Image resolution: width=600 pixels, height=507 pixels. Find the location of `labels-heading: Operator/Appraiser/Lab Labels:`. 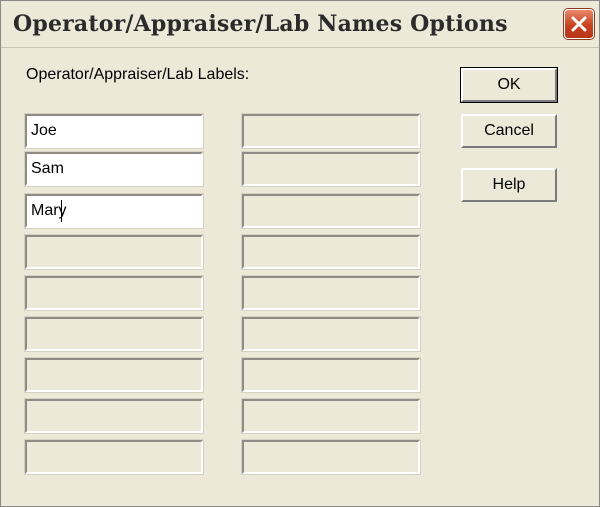

labels-heading: Operator/Appraiser/Lab Labels: is located at coordinates (138, 74).